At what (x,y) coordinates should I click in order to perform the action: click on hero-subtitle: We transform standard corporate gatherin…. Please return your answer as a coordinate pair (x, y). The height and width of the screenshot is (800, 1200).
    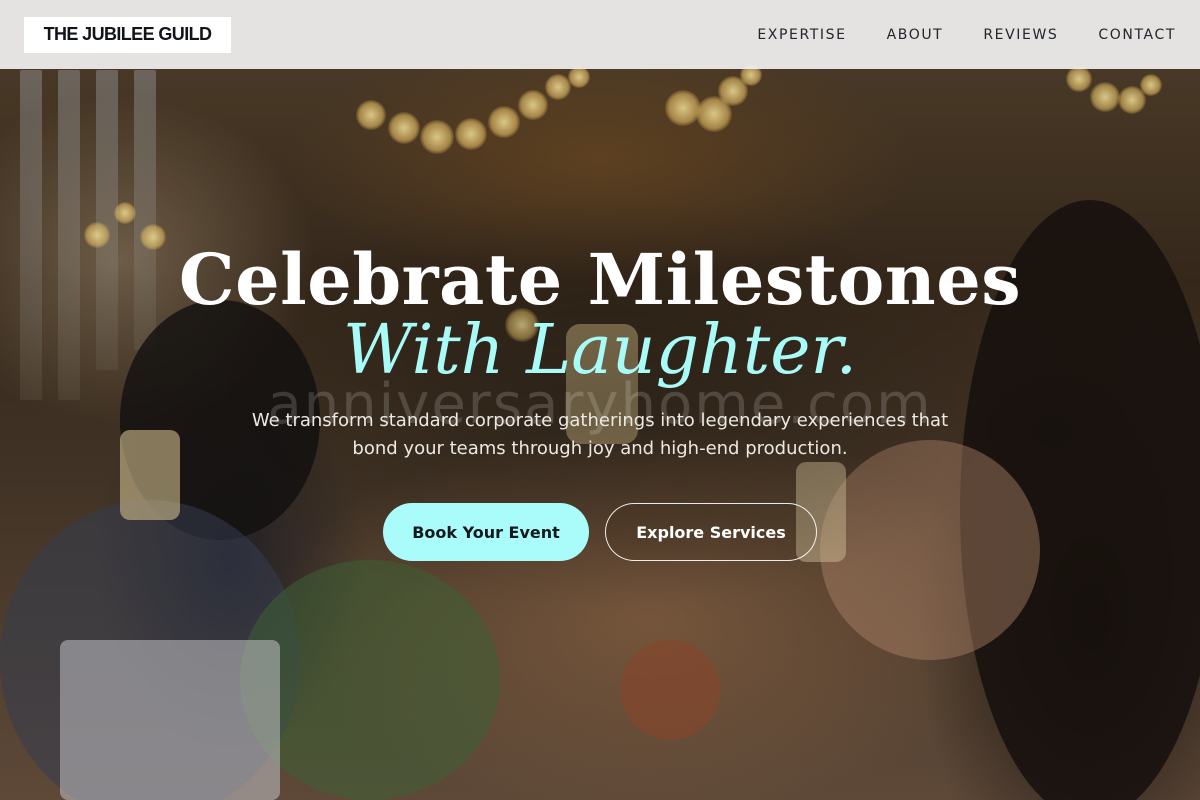
    Looking at the image, I should click on (600, 434).